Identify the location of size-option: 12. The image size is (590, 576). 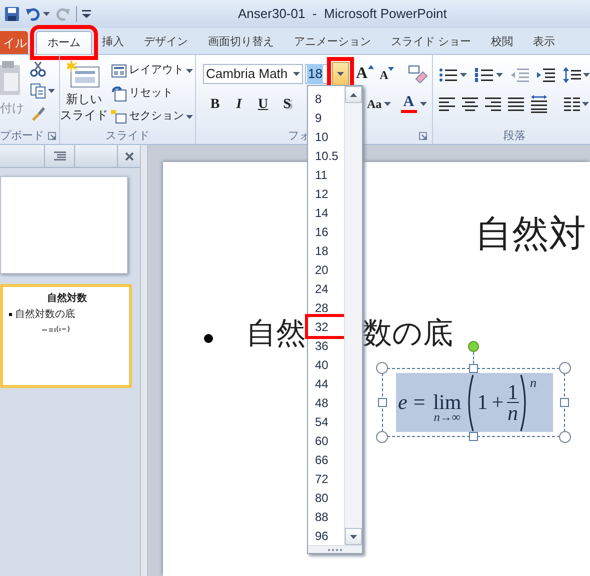
(326, 193).